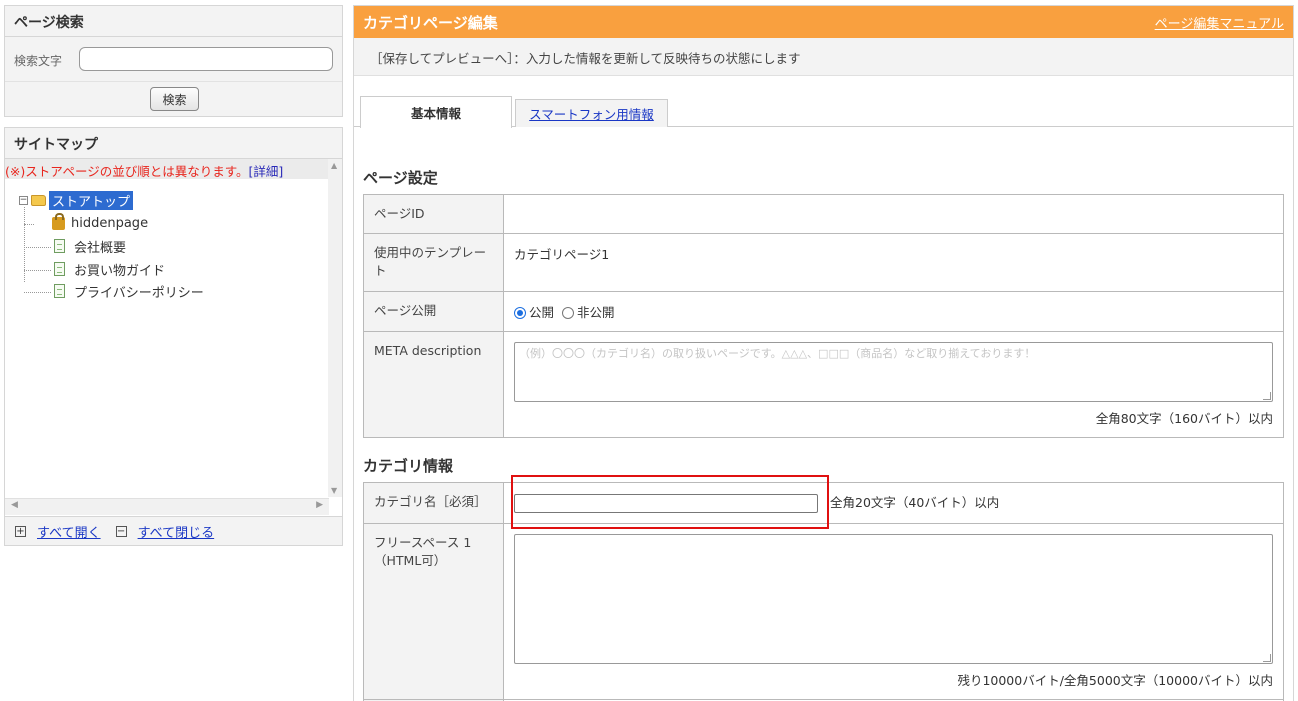 This screenshot has width=1298, height=701. Describe the element at coordinates (893, 599) in the screenshot. I see `free-space-textarea` at that location.